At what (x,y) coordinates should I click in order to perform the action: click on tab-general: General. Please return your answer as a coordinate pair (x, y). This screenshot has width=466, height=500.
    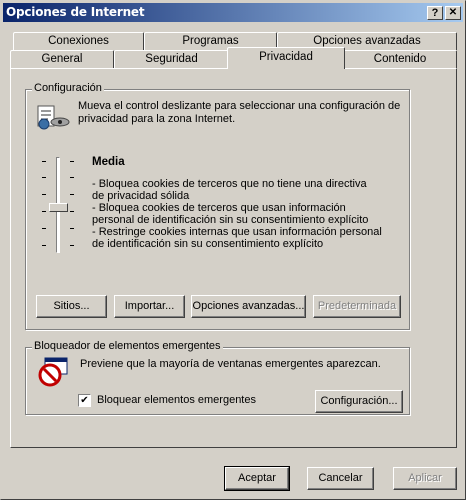
    Looking at the image, I should click on (62, 59).